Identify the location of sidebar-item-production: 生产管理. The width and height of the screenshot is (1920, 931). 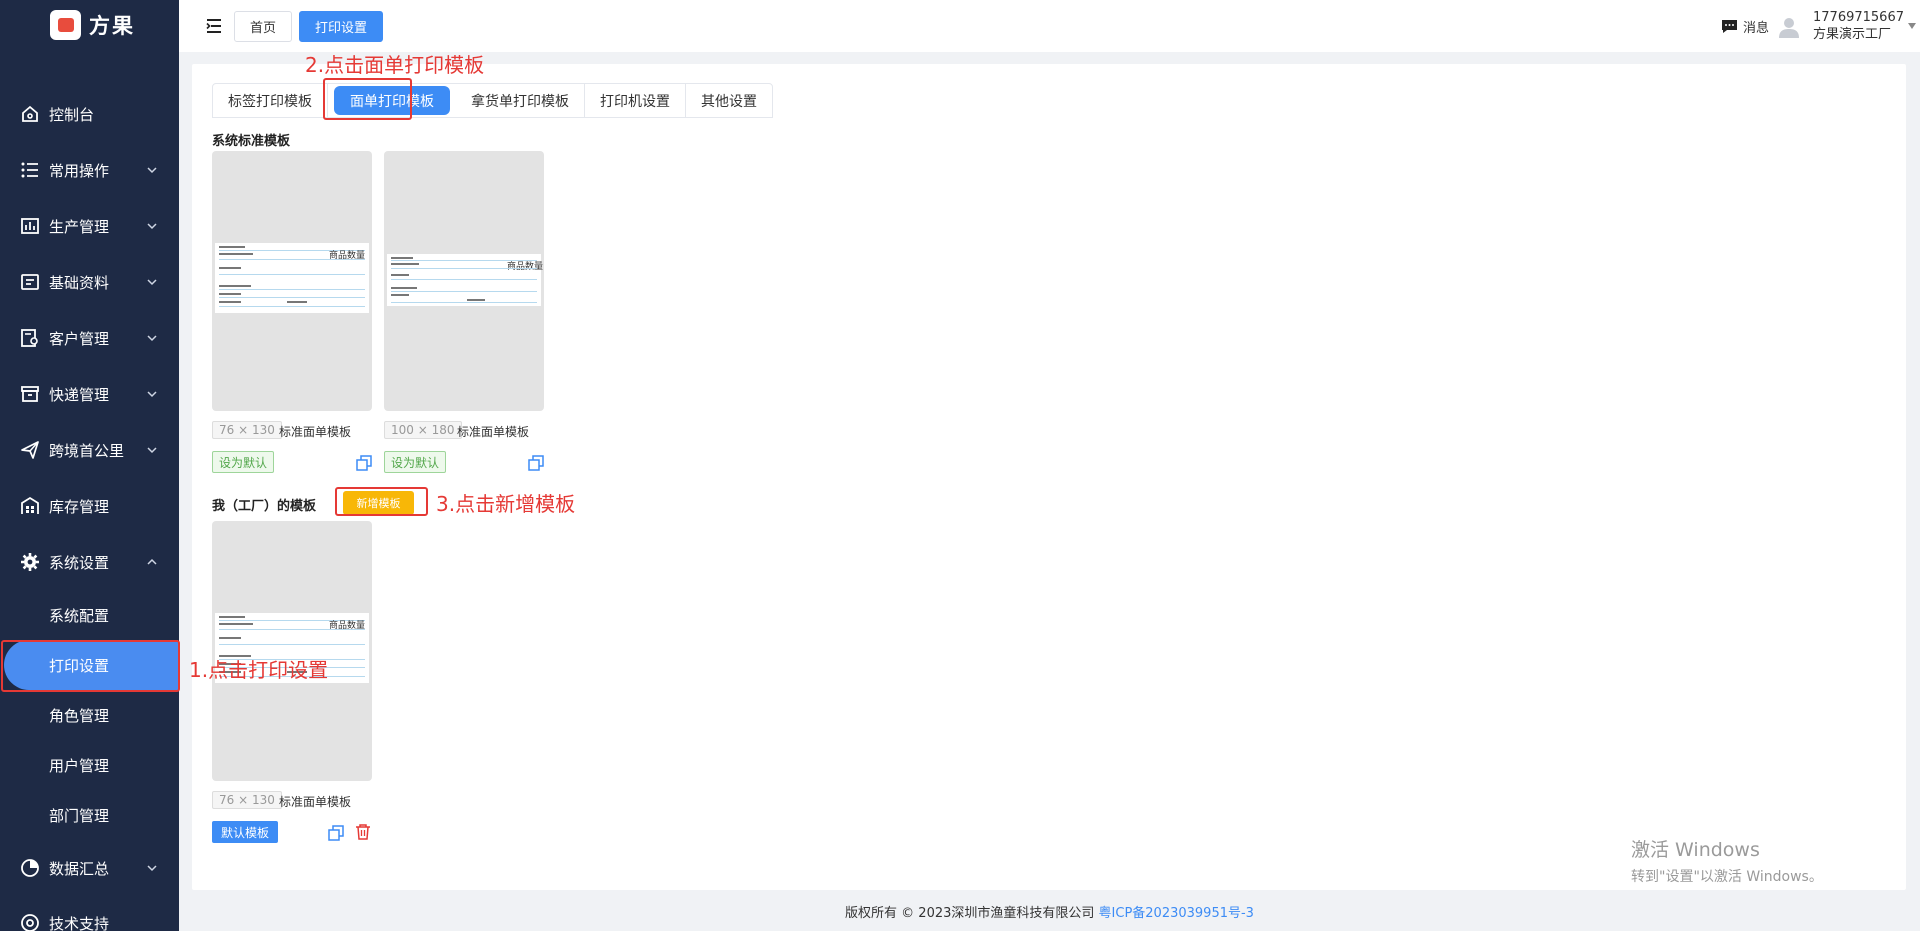
(89, 226).